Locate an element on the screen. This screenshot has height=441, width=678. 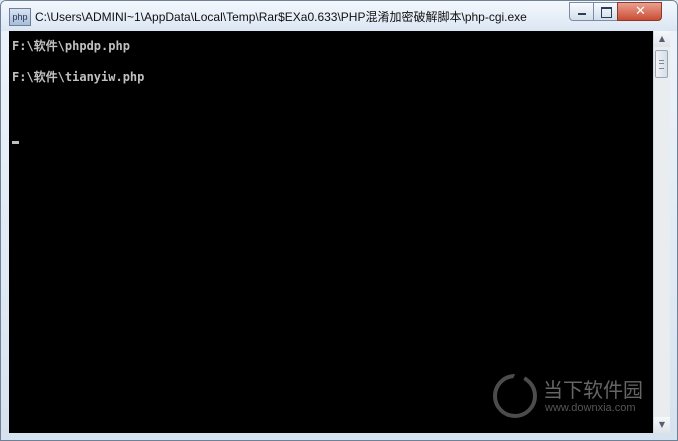
close-icon: ✕ is located at coordinates (640, 11).